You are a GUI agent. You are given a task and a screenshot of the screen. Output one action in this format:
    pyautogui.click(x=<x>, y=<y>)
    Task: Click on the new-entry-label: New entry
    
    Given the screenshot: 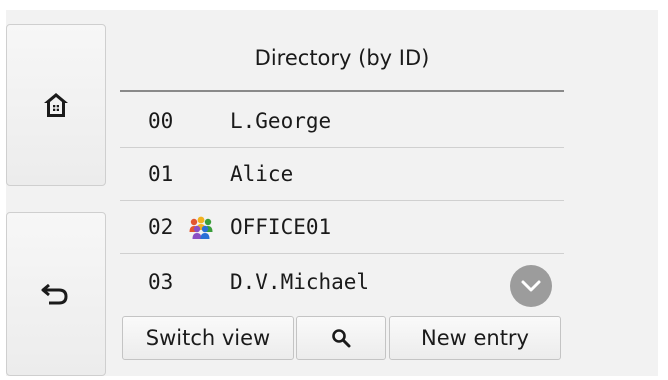 What is the action you would take?
    pyautogui.click(x=474, y=338)
    